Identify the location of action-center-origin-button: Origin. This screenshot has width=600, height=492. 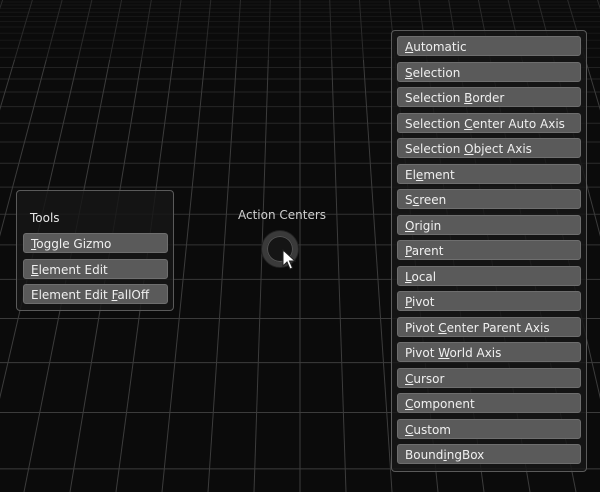
(489, 224).